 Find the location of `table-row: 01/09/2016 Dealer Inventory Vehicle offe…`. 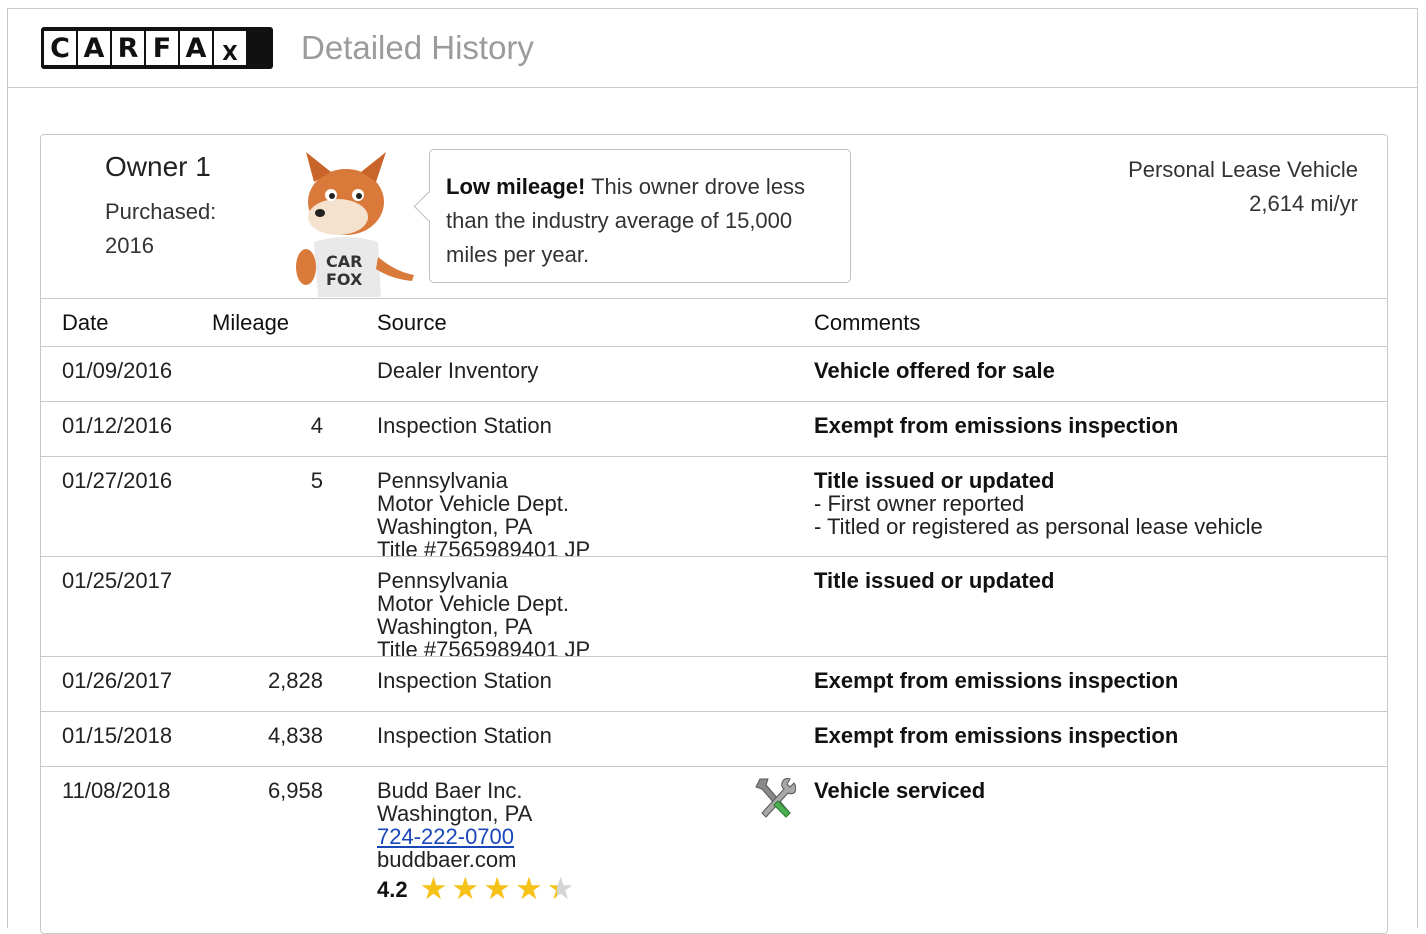

table-row: 01/09/2016 Dealer Inventory Vehicle offe… is located at coordinates (714, 373).